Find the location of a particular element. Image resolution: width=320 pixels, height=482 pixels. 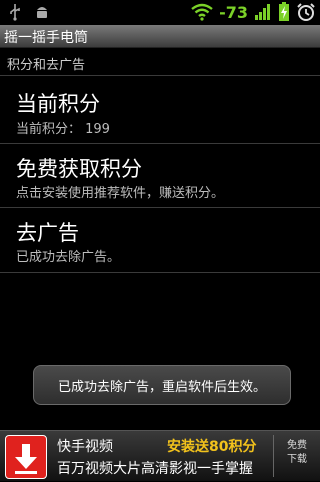

ad-app-name: 快手视频 is located at coordinates (85, 447).